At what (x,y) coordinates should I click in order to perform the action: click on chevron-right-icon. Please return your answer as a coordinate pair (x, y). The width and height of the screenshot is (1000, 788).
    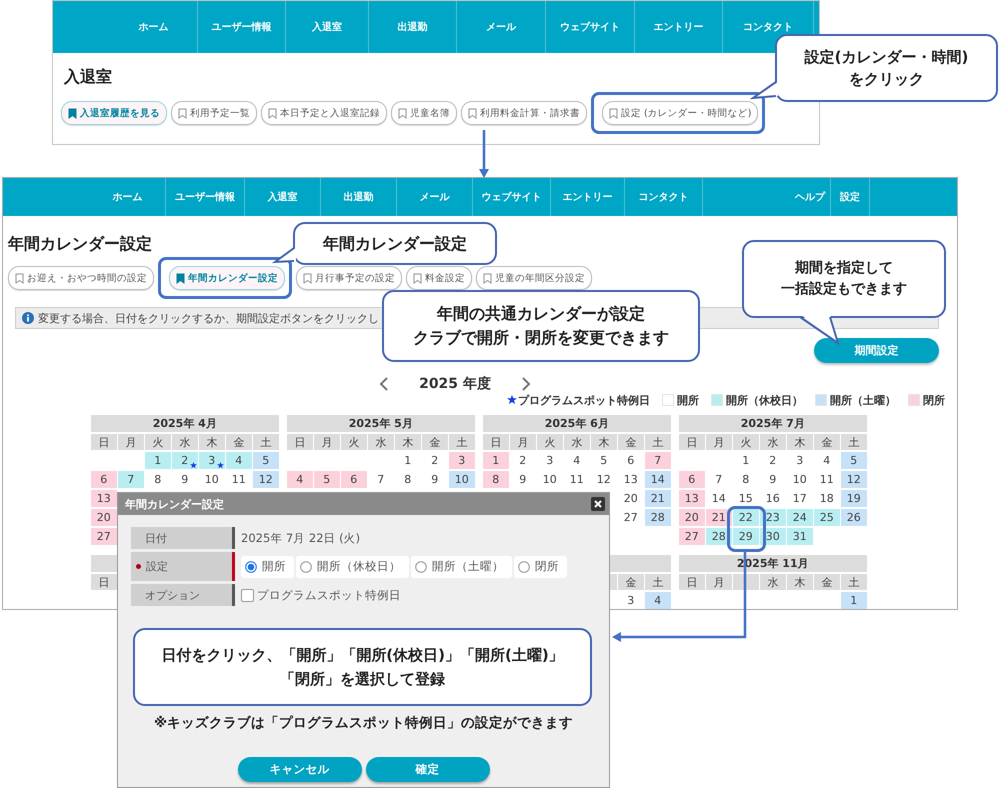
    Looking at the image, I should click on (525, 383).